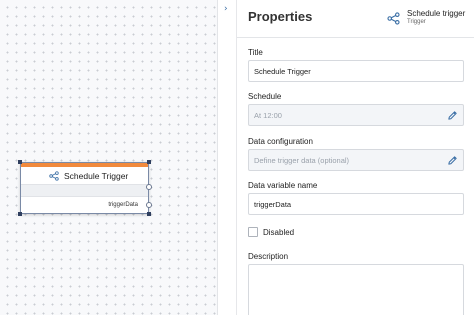 The image size is (474, 315). What do you see at coordinates (283, 185) in the screenshot?
I see `data-variable-name-label: Data variable name` at bounding box center [283, 185].